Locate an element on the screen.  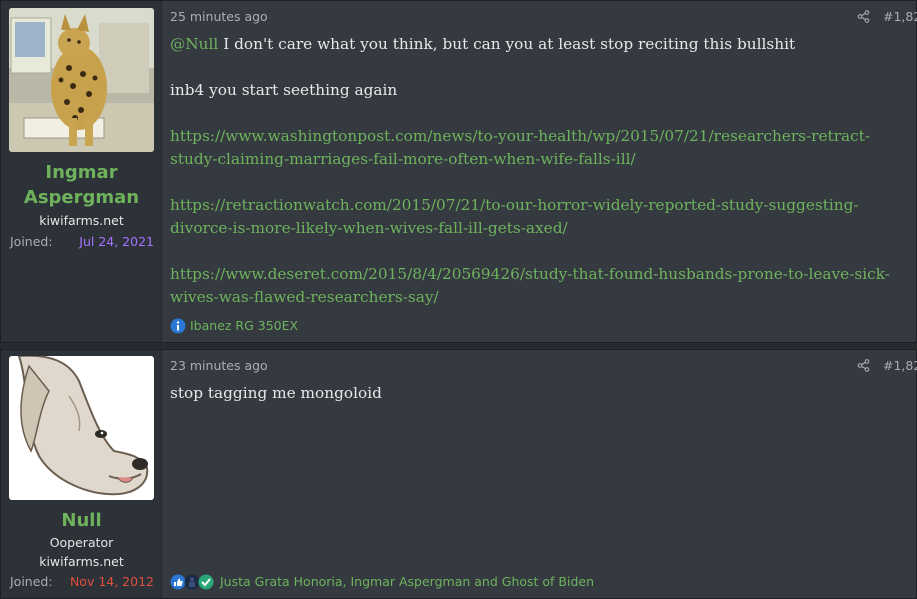
username-line: Aspergman is located at coordinates (81, 197).